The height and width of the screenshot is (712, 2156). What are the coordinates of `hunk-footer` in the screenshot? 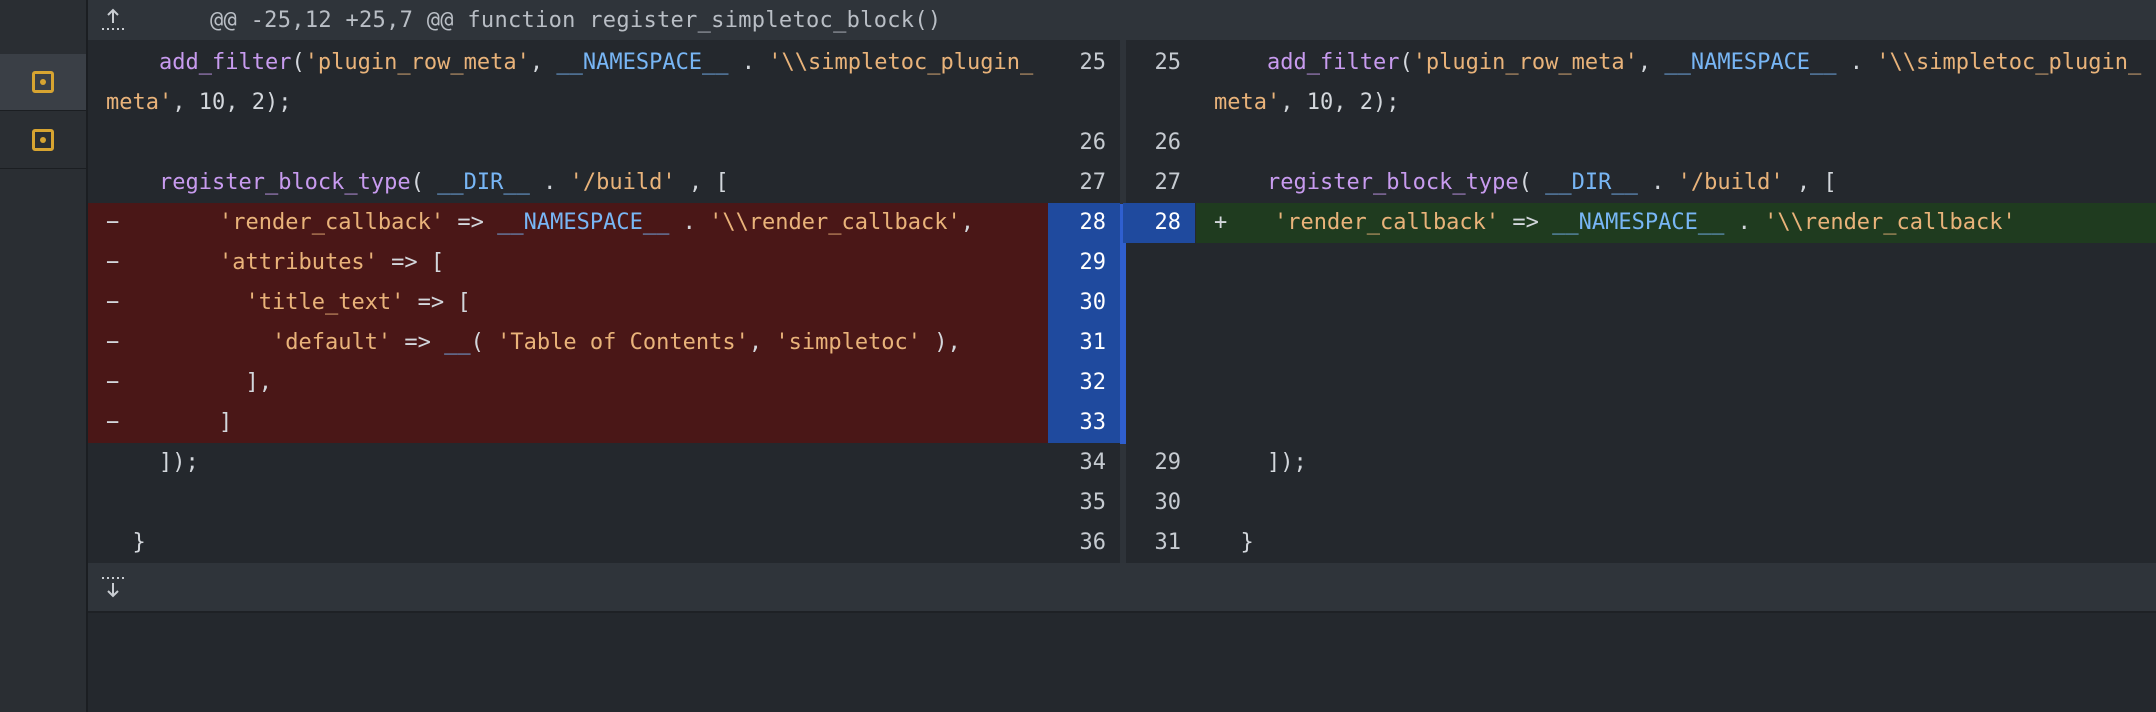 It's located at (1122, 588).